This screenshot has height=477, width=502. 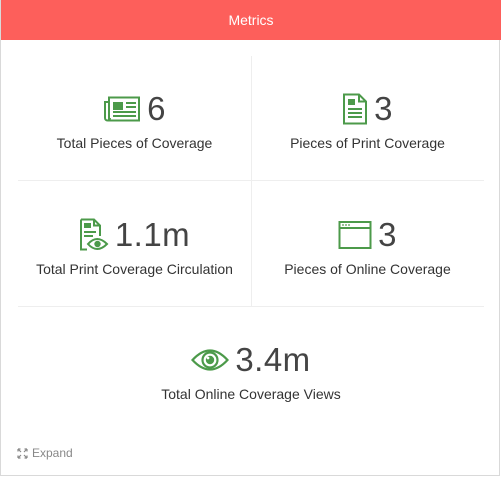 I want to click on metric-value: 3.4m, so click(x=273, y=359).